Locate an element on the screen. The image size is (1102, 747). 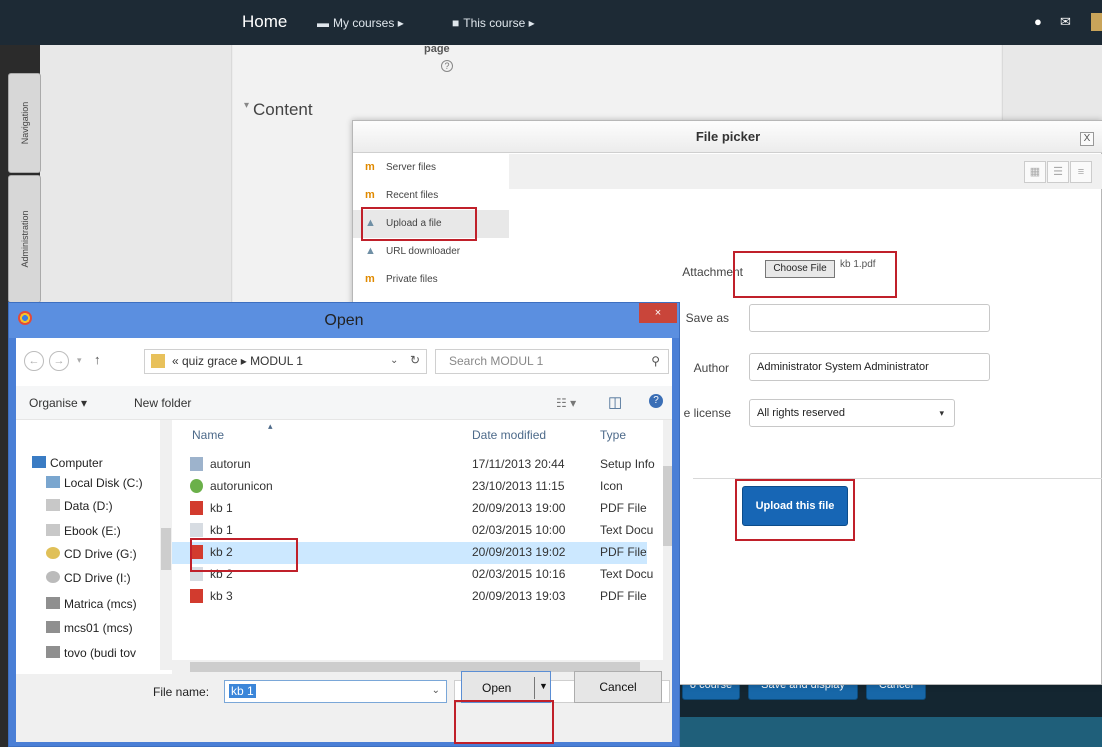
close-icon: X is located at coordinates (1087, 139).